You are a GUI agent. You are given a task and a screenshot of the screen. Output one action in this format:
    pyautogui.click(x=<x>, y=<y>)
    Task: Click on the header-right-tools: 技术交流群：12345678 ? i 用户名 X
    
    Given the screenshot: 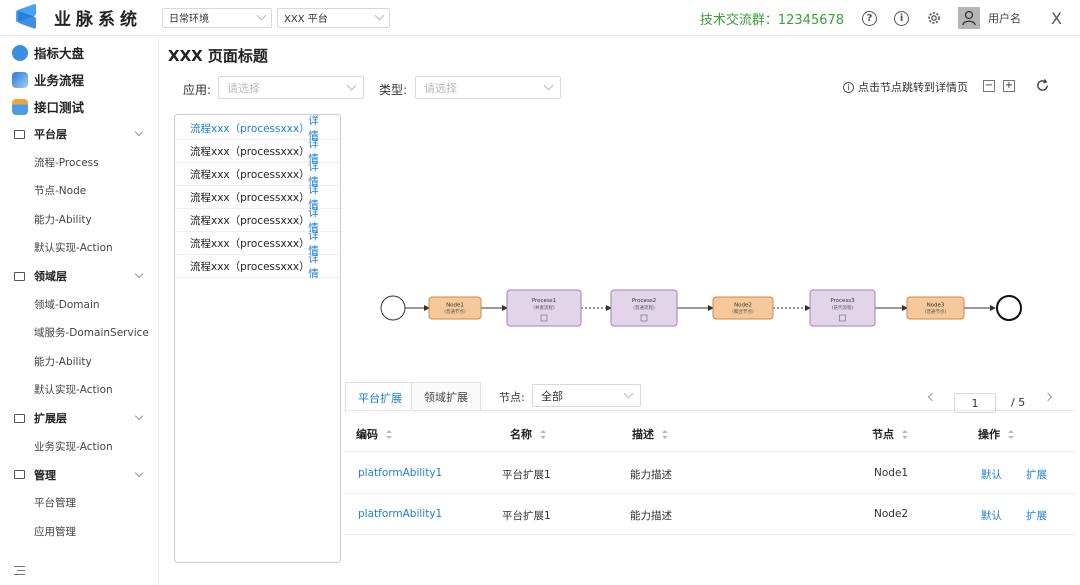 What is the action you would take?
    pyautogui.click(x=890, y=18)
    